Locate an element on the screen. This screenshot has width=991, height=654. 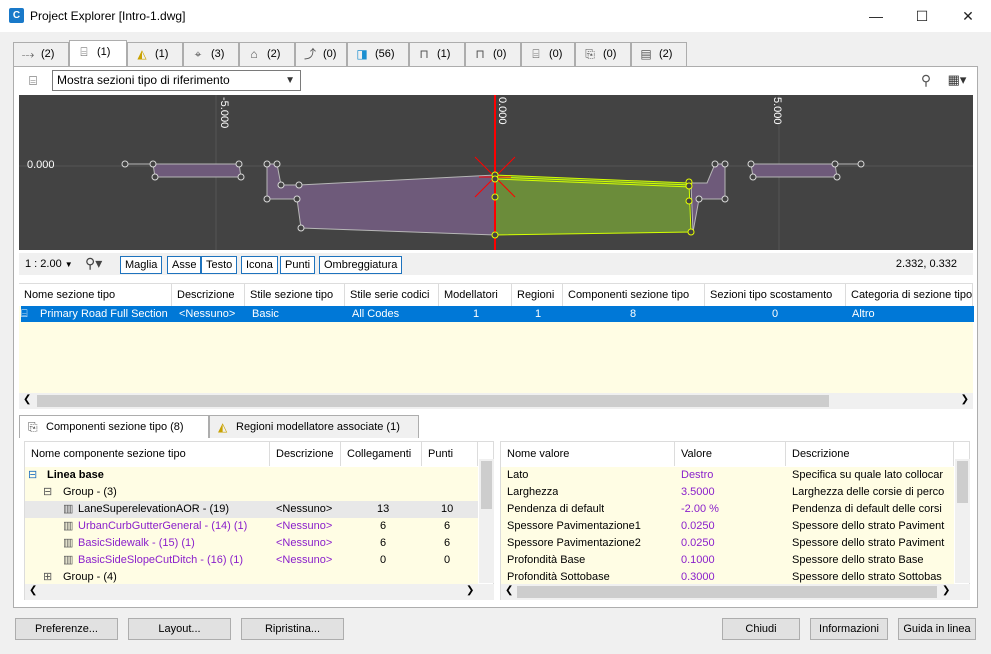
drawing-icon: ▤ is located at coordinates (646, 54).